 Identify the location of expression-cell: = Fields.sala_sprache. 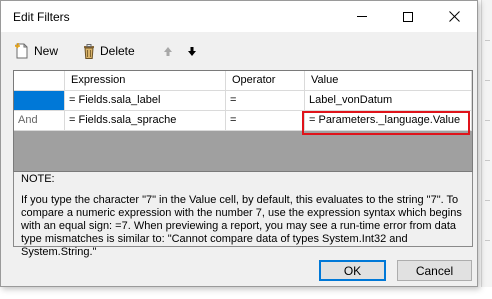
(145, 121).